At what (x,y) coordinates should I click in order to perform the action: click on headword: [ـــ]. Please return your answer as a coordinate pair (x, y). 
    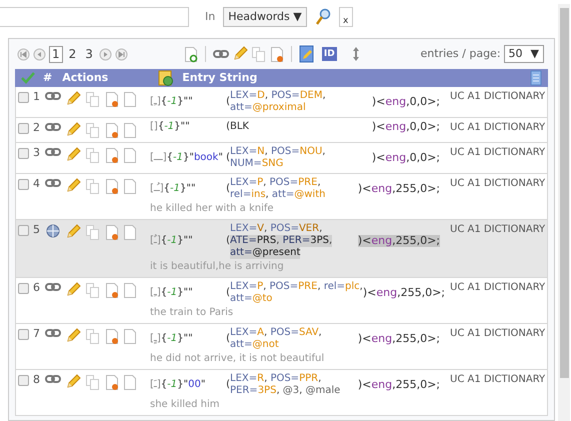
    Looking at the image, I should click on (158, 158).